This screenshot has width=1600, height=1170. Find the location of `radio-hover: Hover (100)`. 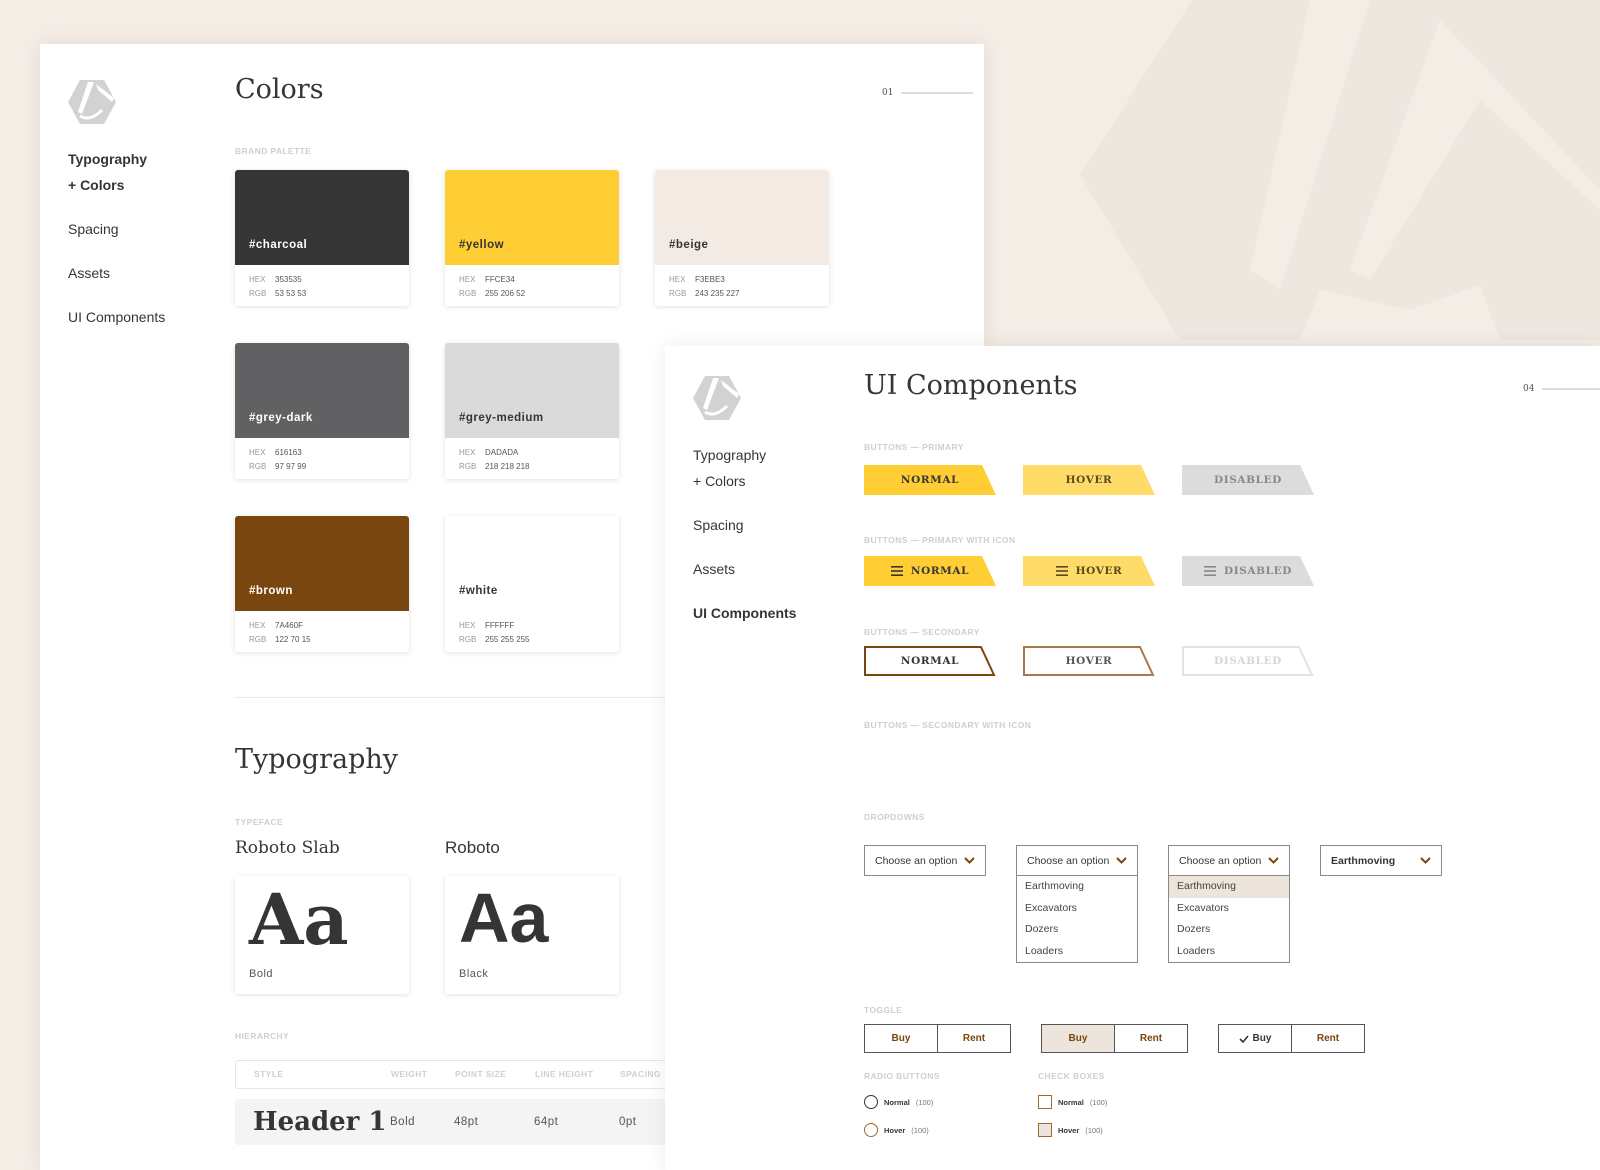

radio-hover: Hover (100) is located at coordinates (896, 1130).